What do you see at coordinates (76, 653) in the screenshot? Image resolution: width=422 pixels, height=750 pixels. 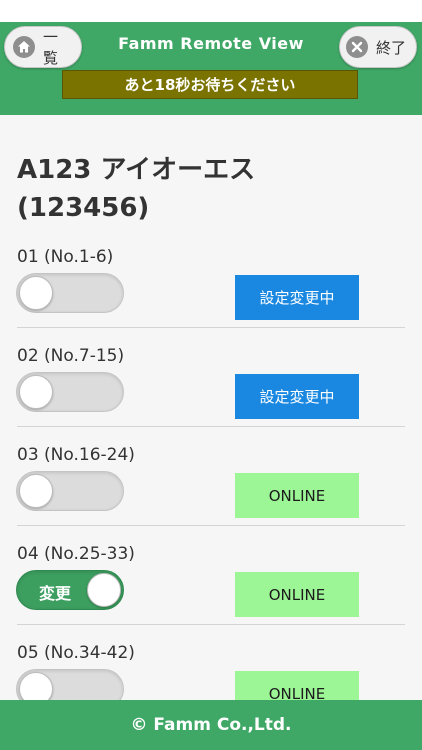 I see `unit-label: 05 (No.34-42)` at bounding box center [76, 653].